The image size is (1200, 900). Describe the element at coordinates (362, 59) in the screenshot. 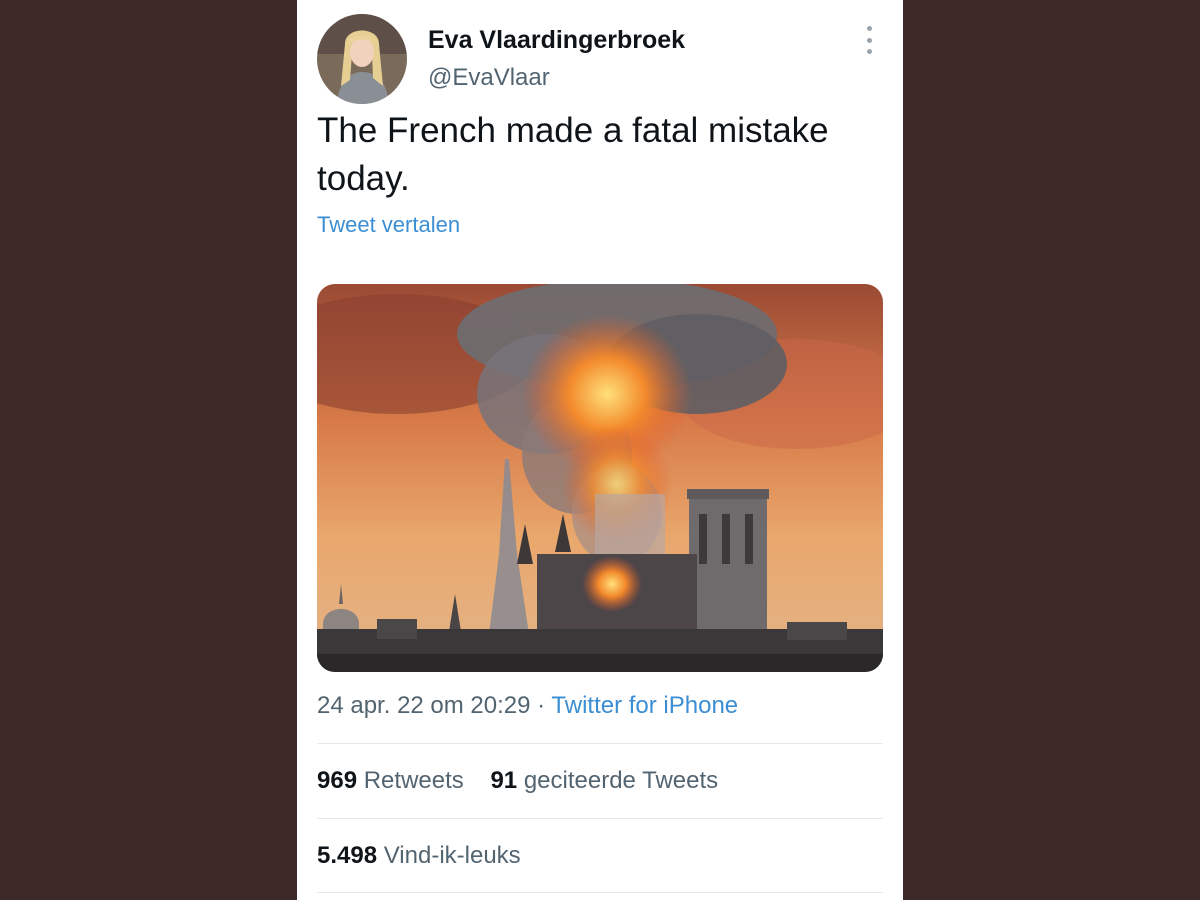

I see `avatar` at that location.